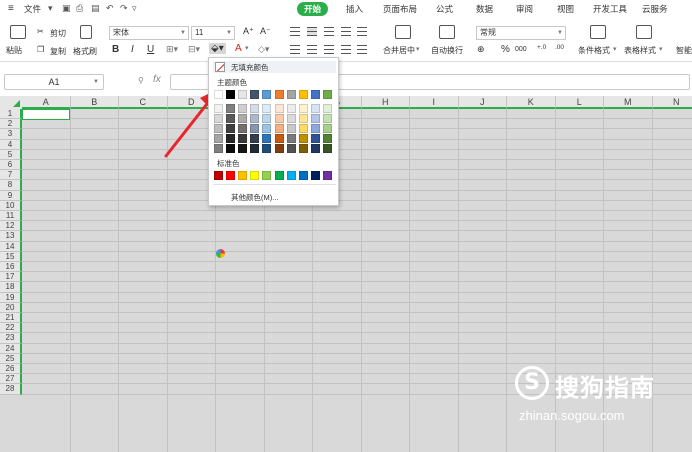  What do you see at coordinates (521, 33) in the screenshot?
I see `number-format-select: 常规 ▼` at bounding box center [521, 33].